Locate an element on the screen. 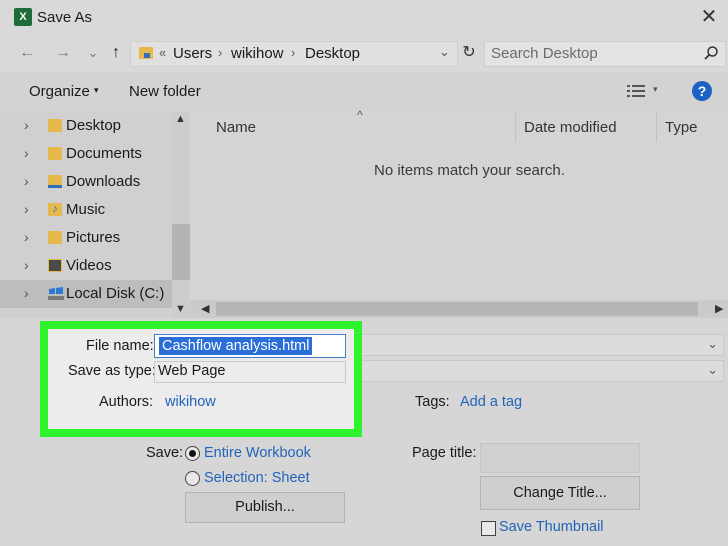  sidebar-item-label: Local Disk (C:) is located at coordinates (115, 293).